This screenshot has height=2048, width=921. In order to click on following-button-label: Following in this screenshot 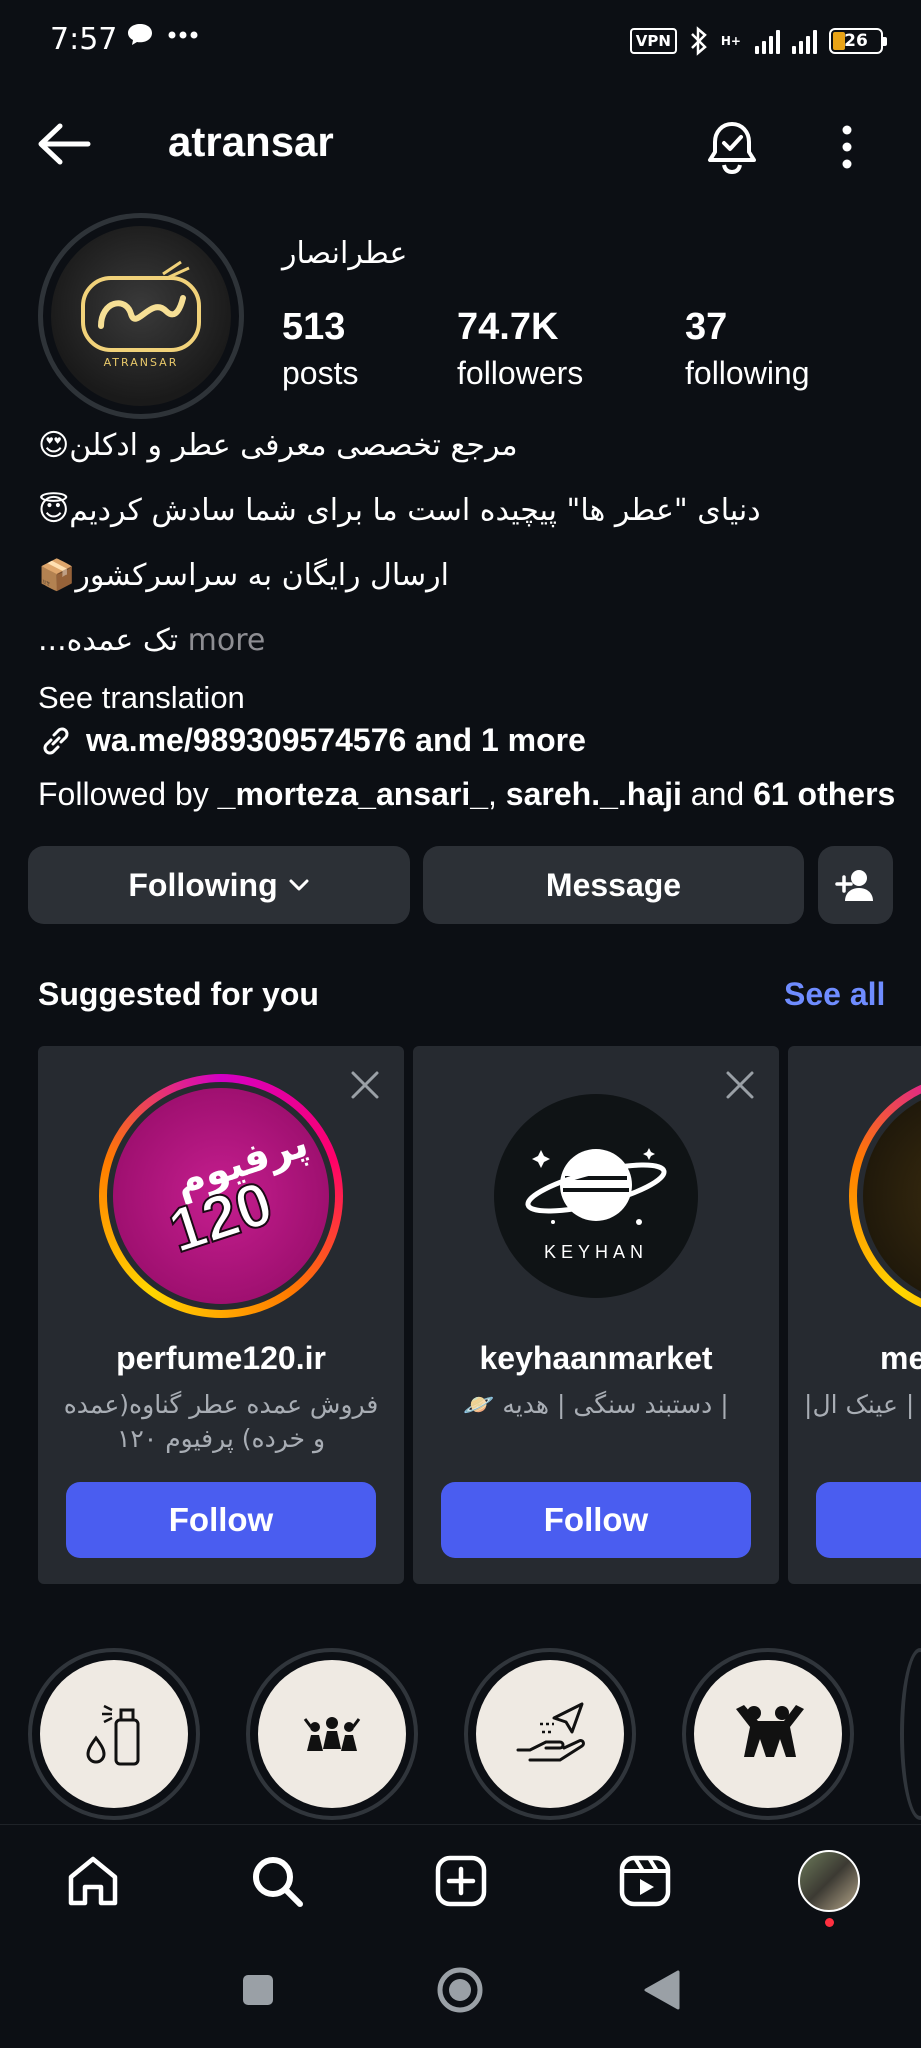, I will do `click(203, 884)`.